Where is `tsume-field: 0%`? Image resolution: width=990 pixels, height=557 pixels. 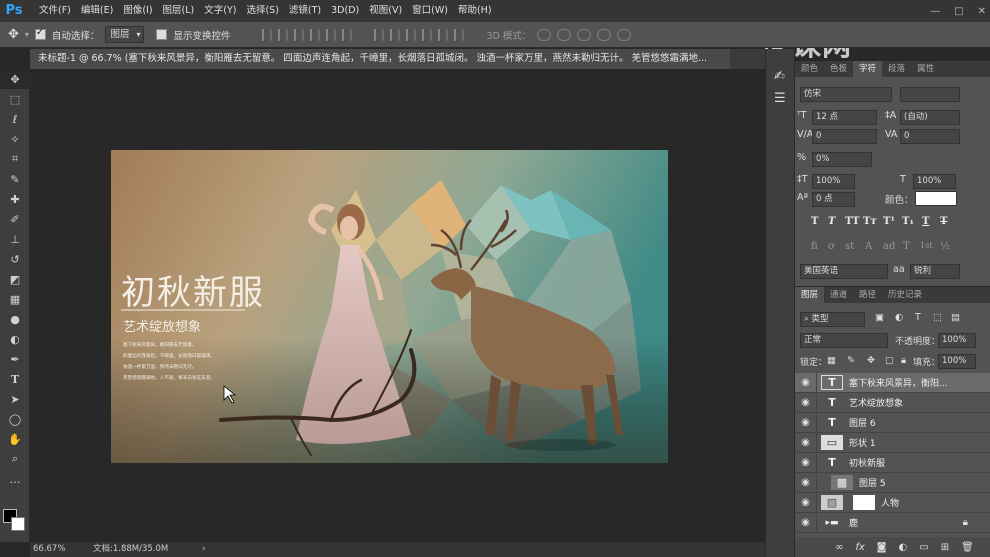
tsume-field: 0% is located at coordinates (842, 159).